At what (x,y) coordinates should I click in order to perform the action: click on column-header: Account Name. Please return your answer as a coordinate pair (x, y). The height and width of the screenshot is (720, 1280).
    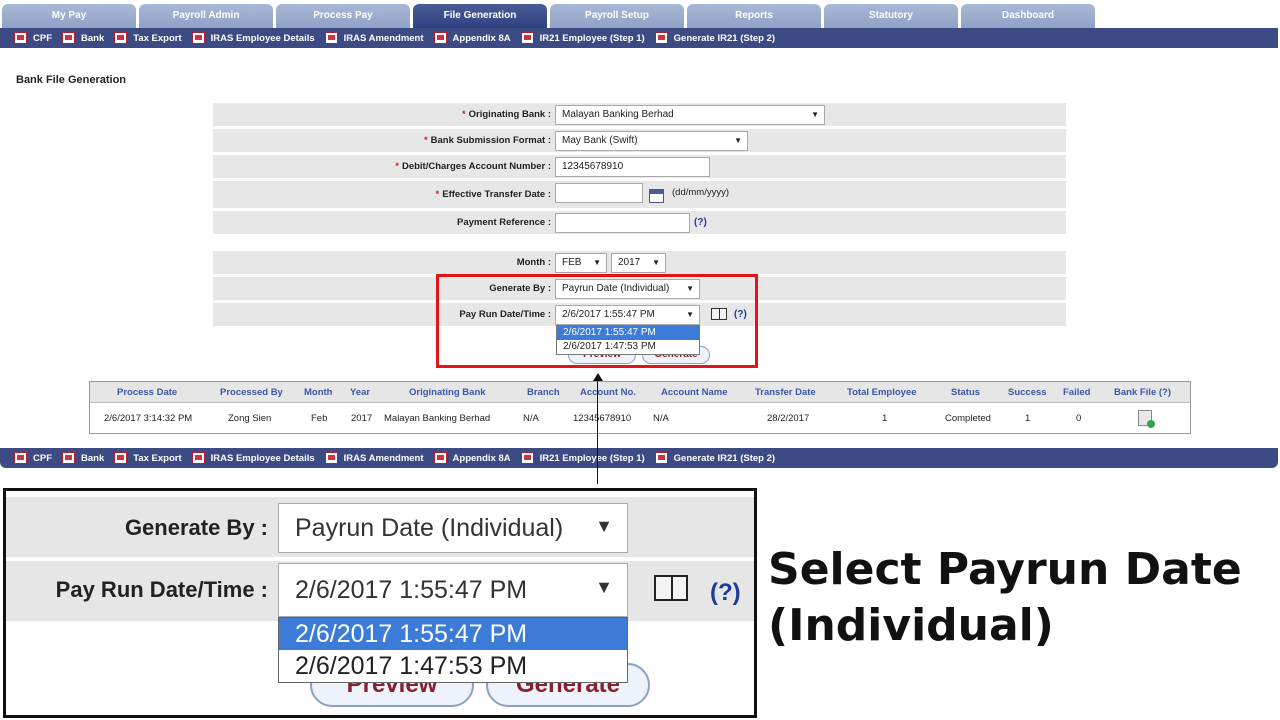
    Looking at the image, I should click on (694, 392).